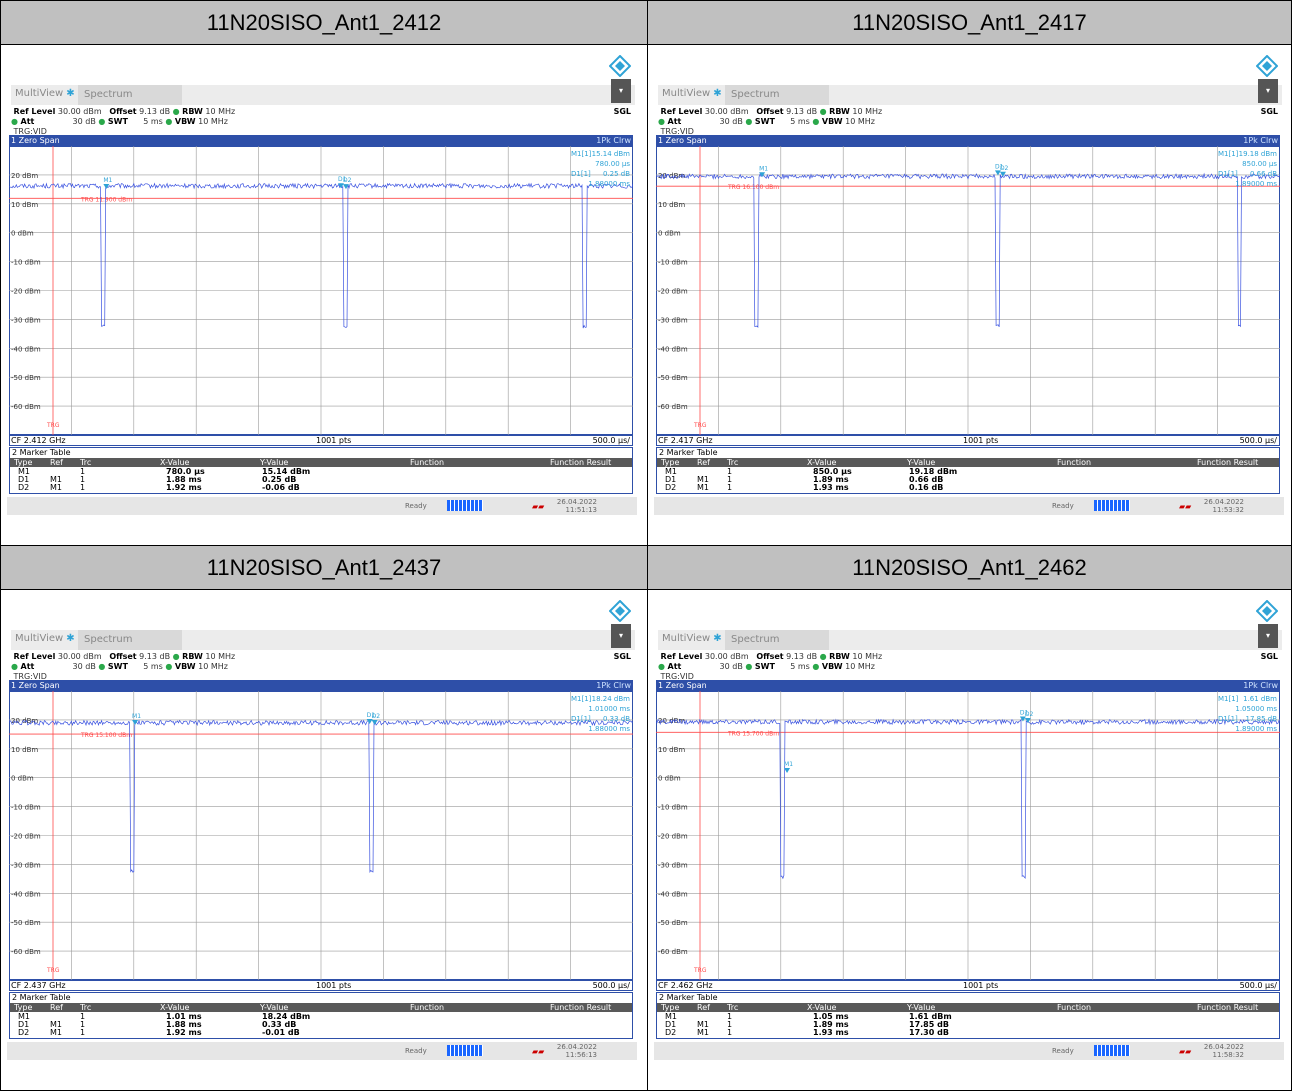 The width and height of the screenshot is (1292, 1091). Describe the element at coordinates (730, 1032) in the screenshot. I see `table-cell: 1` at that location.